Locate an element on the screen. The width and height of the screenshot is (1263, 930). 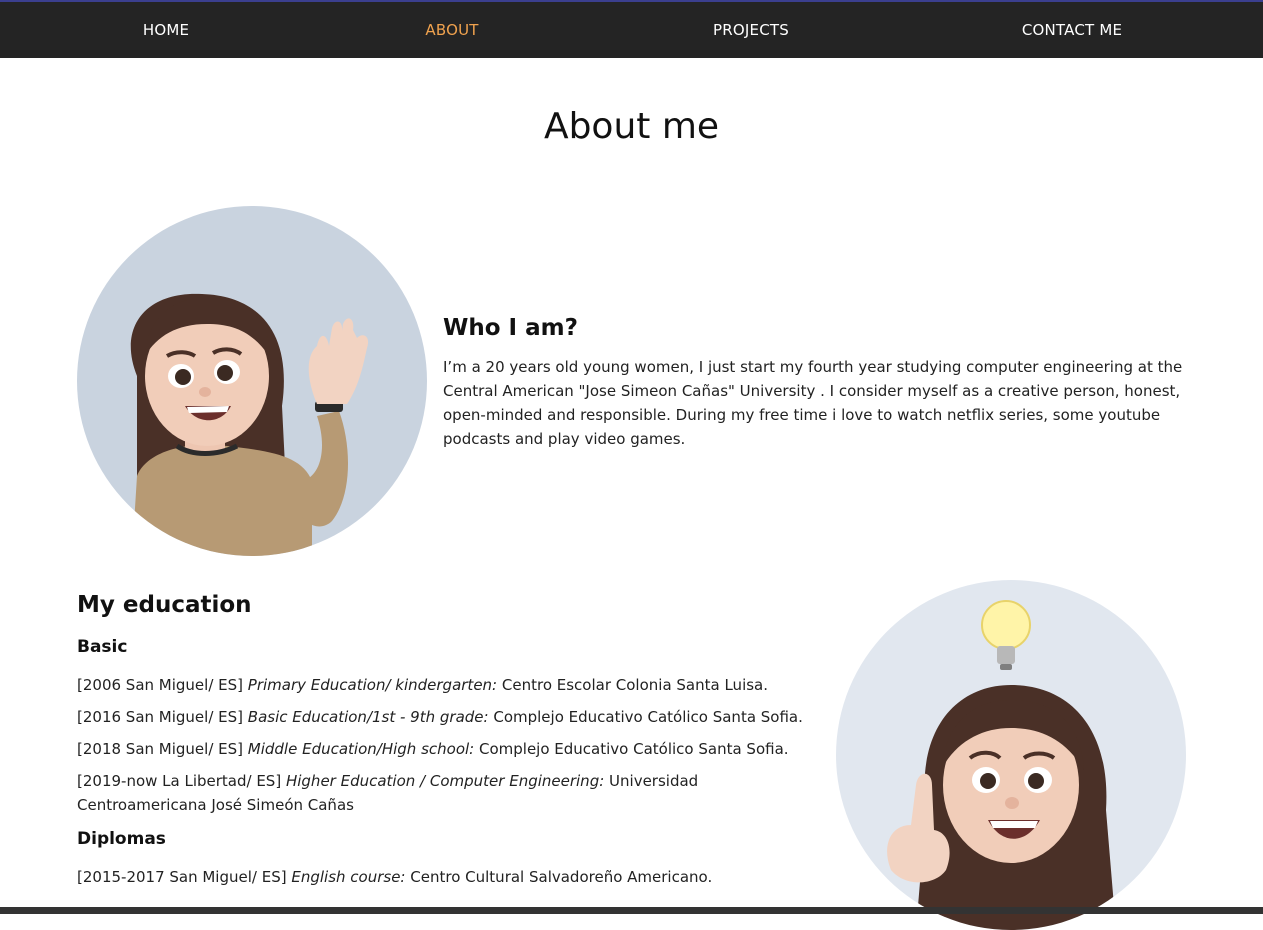
window-bottom-edge is located at coordinates (631, 910).